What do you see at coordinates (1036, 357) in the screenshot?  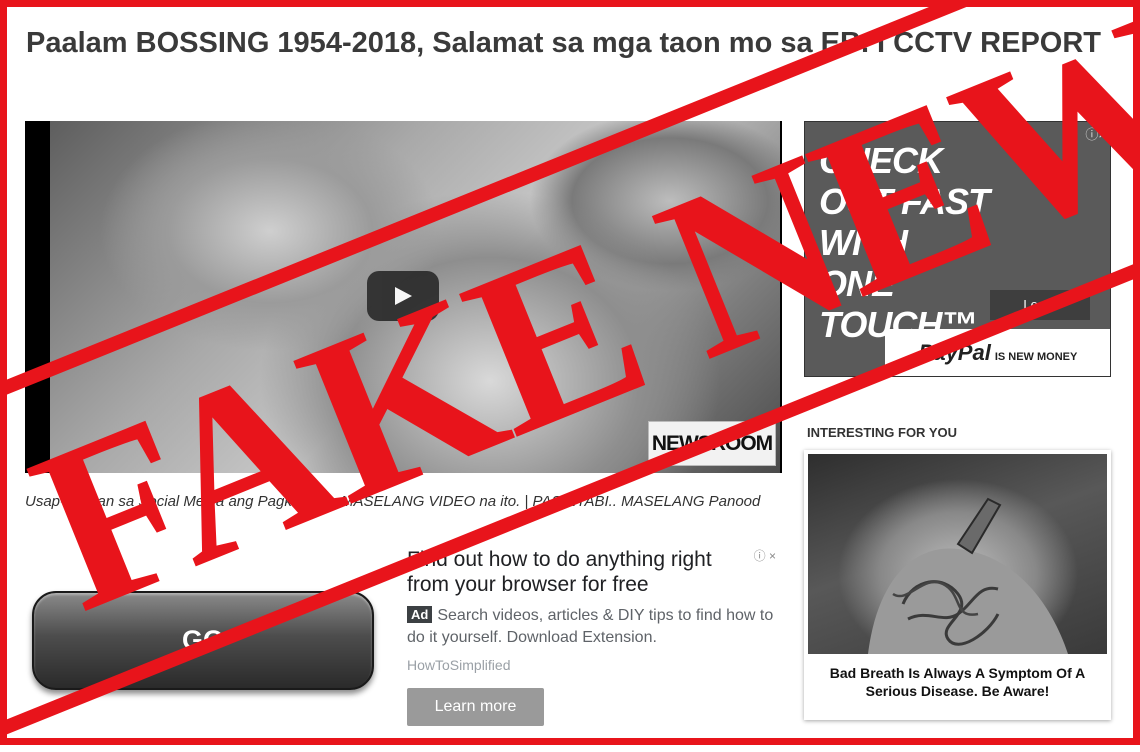 I see `paypal-tagline: IS NEW MONEY` at bounding box center [1036, 357].